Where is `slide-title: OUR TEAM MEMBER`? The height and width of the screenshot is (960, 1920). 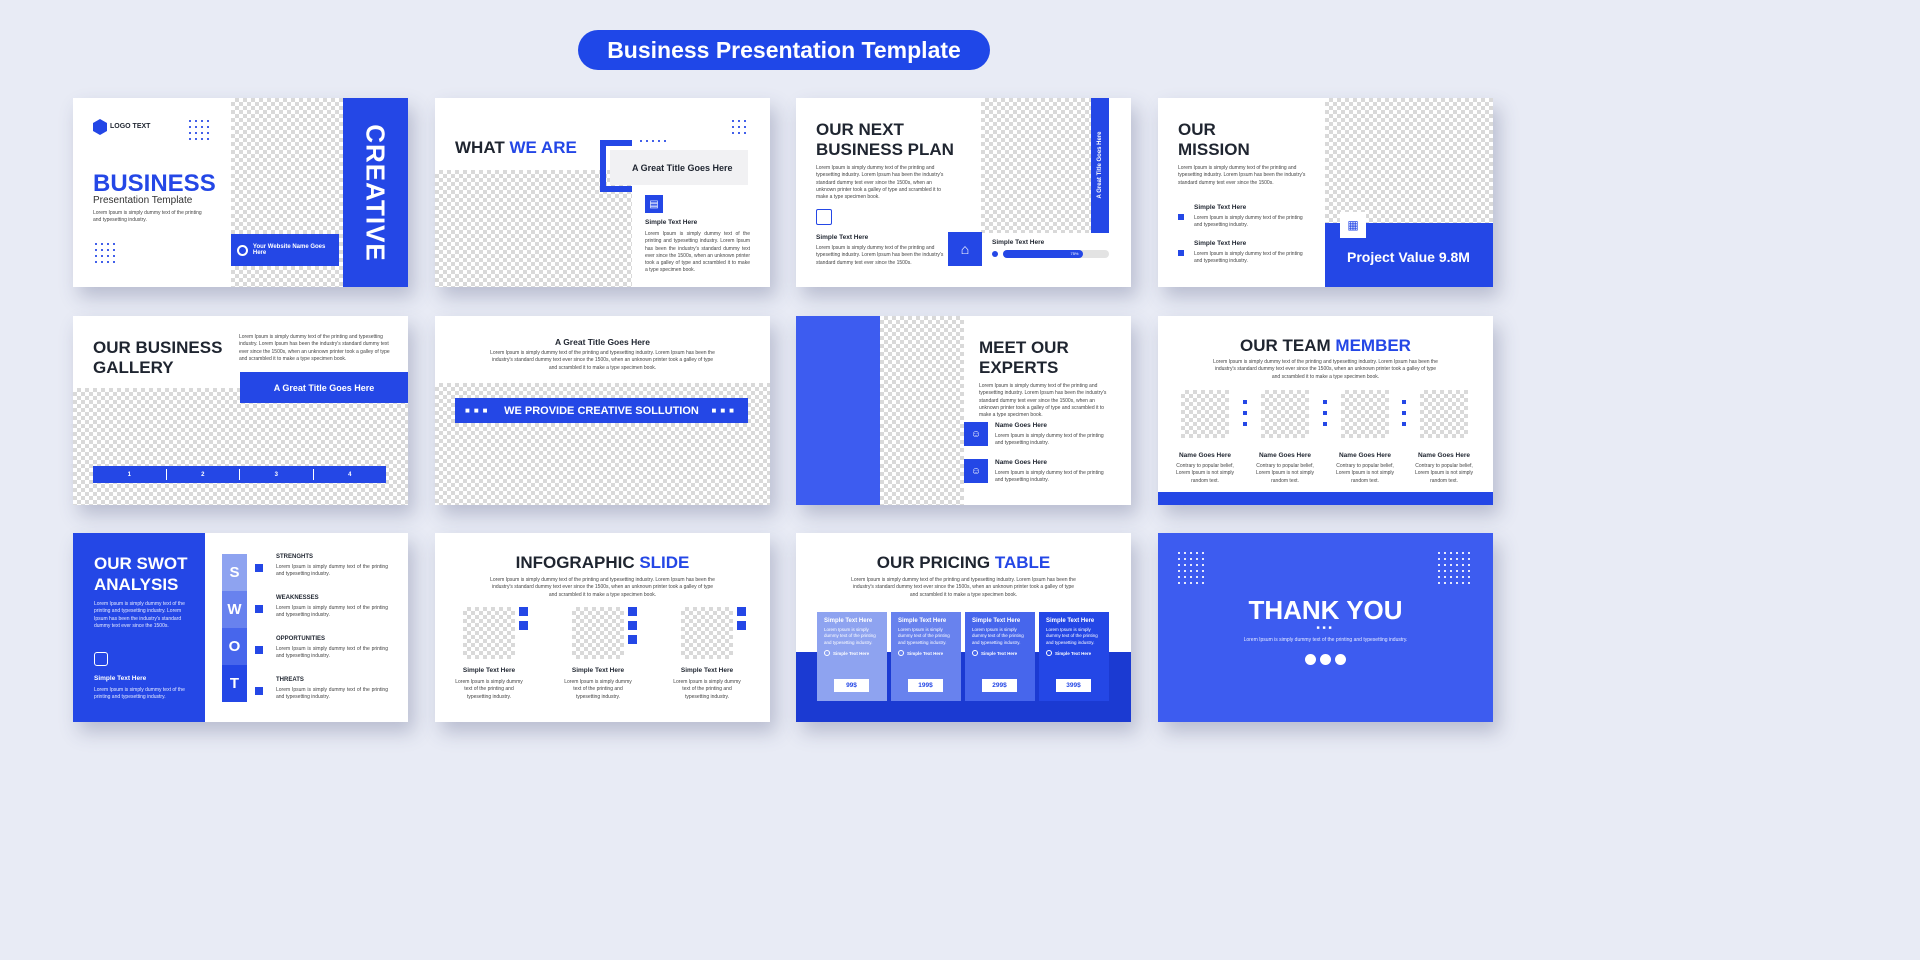 slide-title: OUR TEAM MEMBER is located at coordinates (1325, 345).